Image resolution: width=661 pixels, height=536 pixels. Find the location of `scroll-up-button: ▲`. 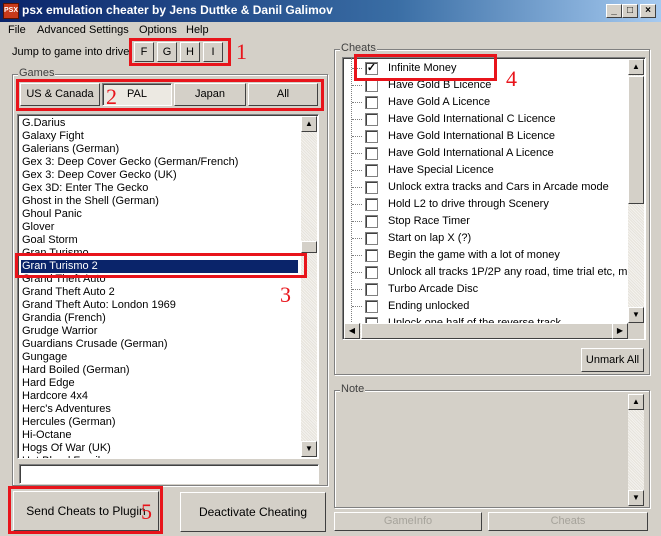

scroll-up-button: ▲ is located at coordinates (309, 124).